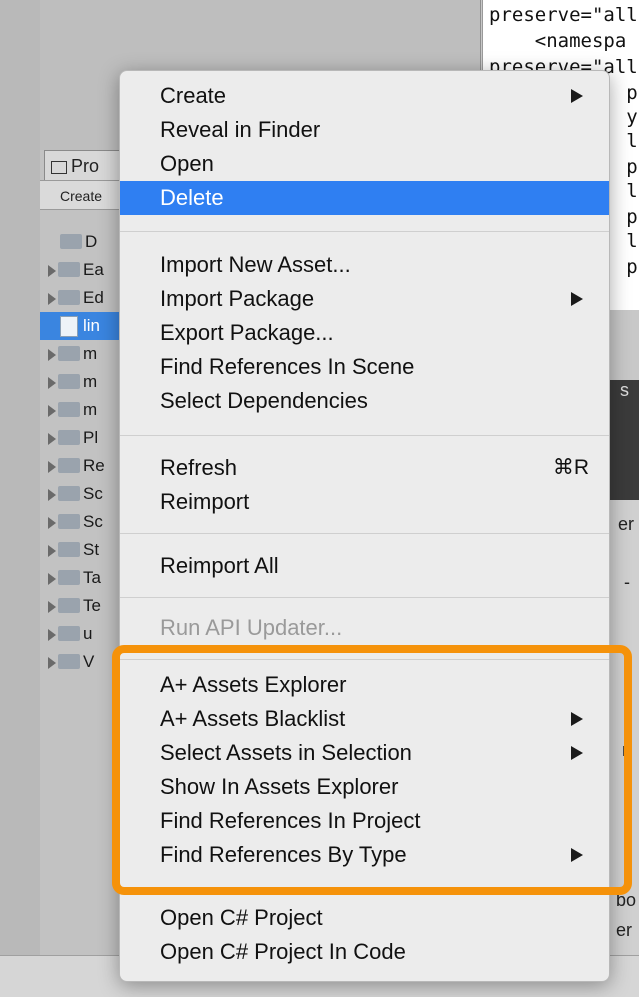 The width and height of the screenshot is (639, 997). What do you see at coordinates (93, 521) in the screenshot?
I see `tree-item-label: Sc` at bounding box center [93, 521].